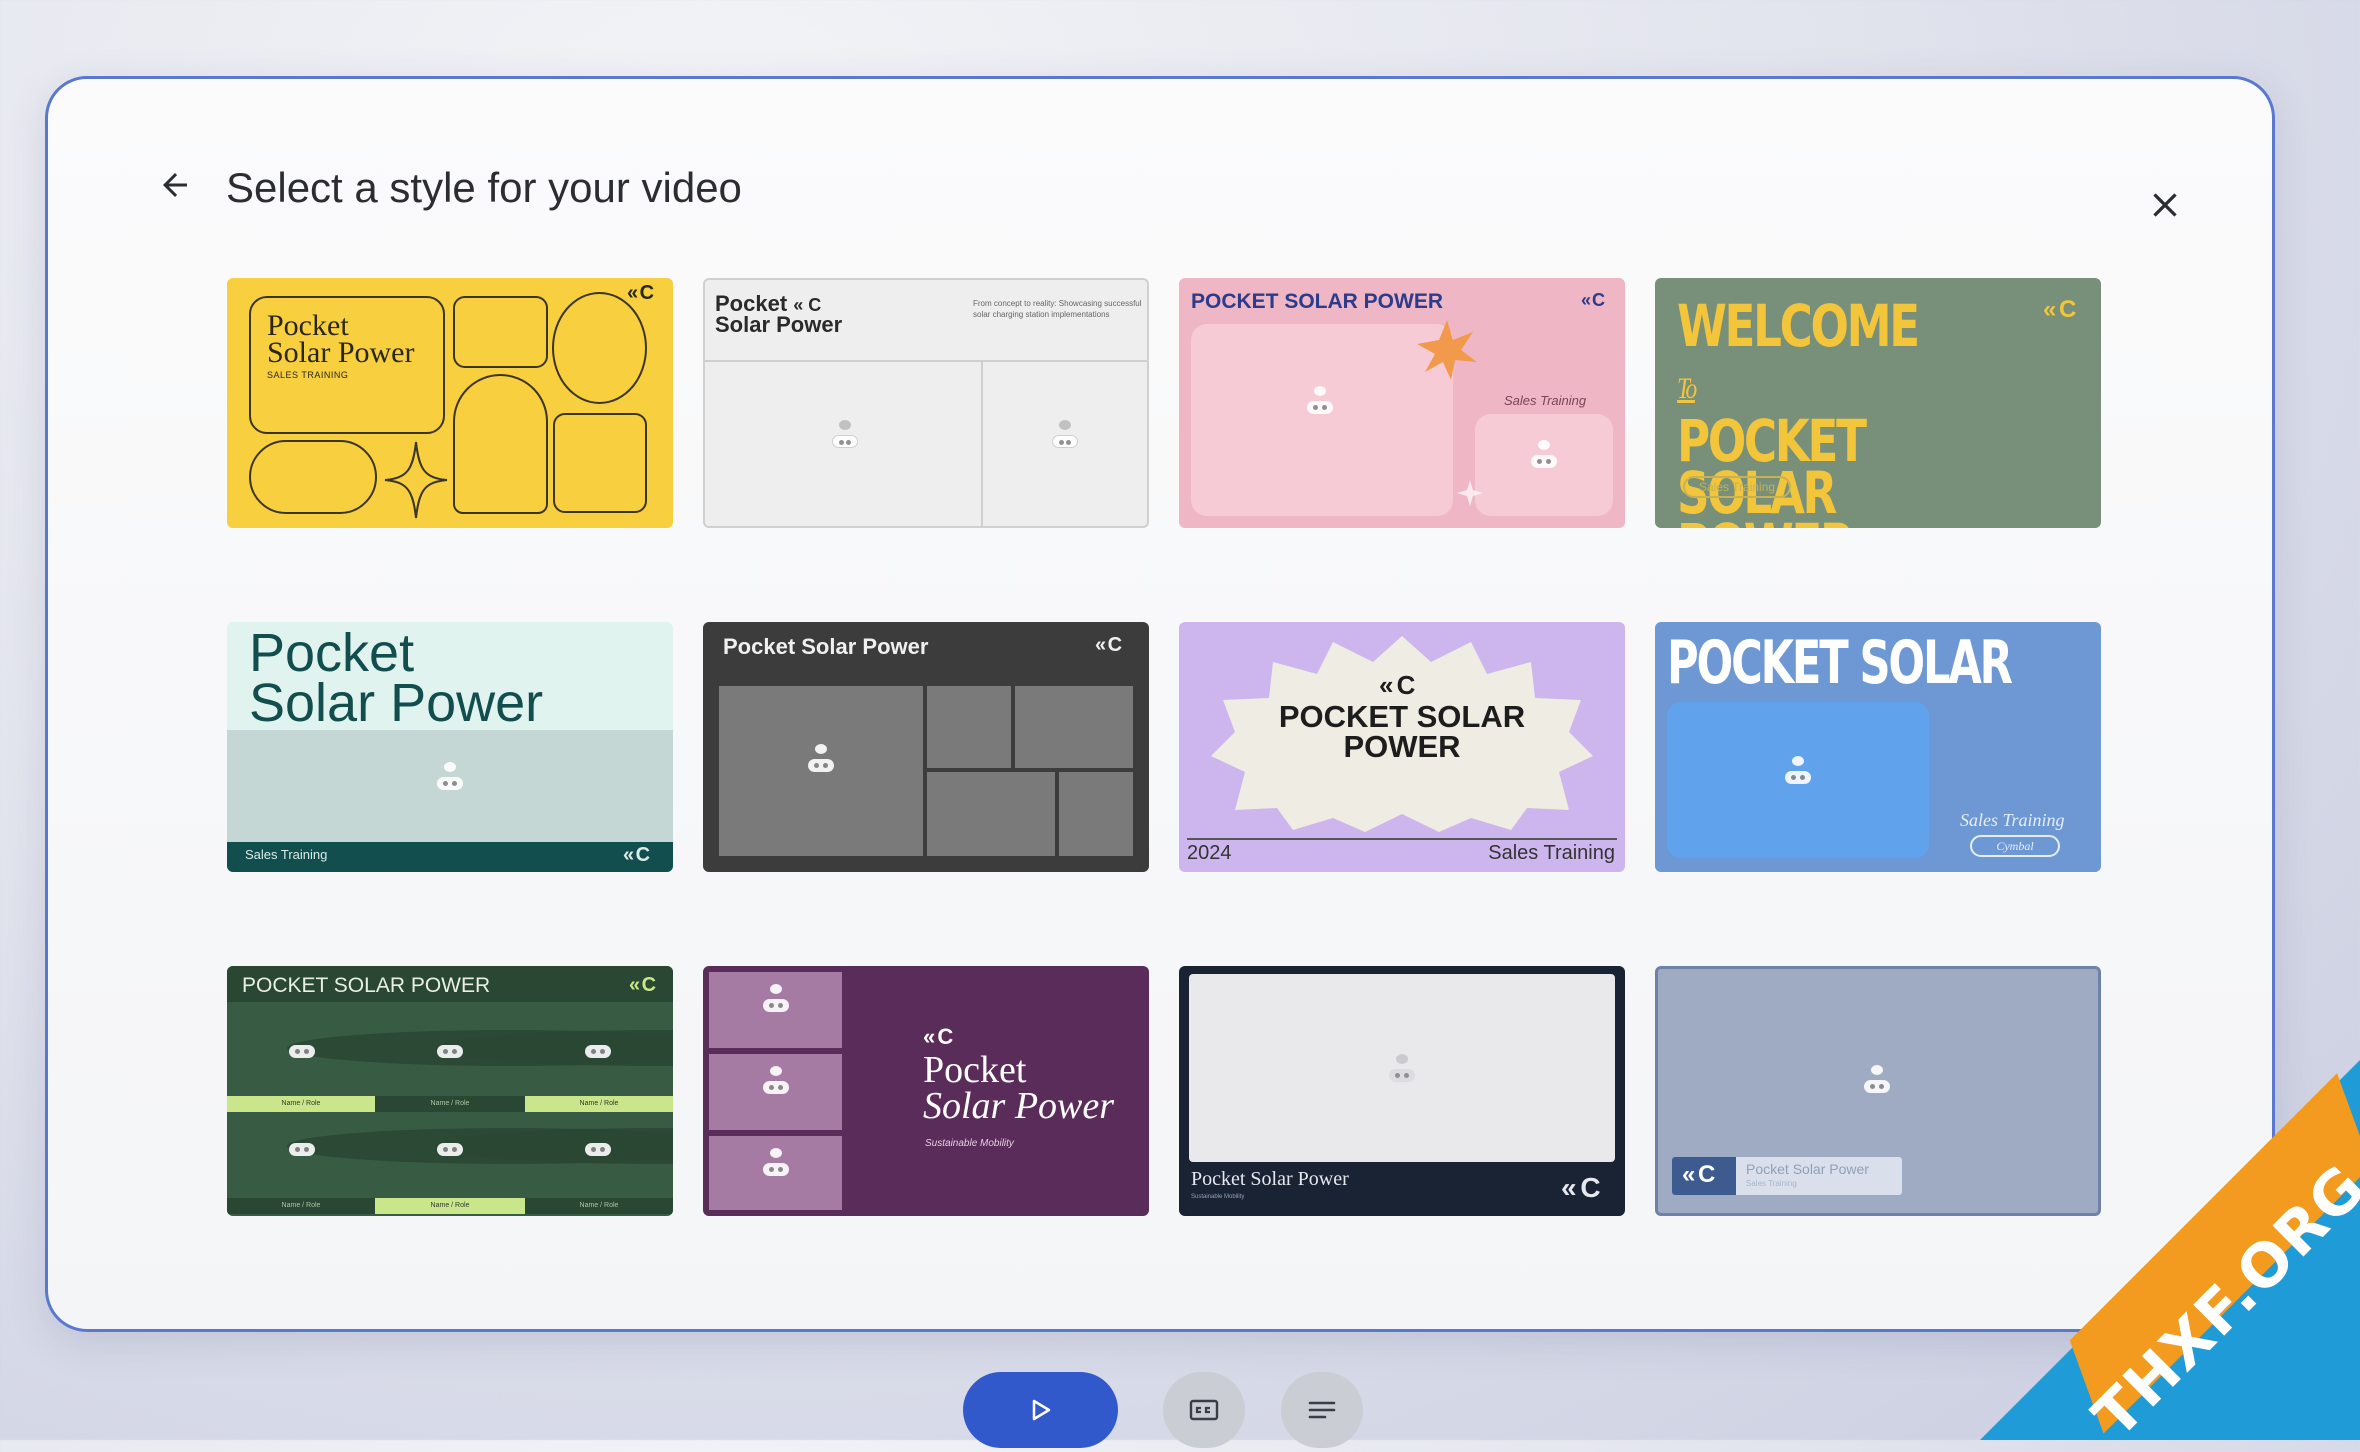  Describe the element at coordinates (416, 480) in the screenshot. I see `star-shape-icon` at that location.